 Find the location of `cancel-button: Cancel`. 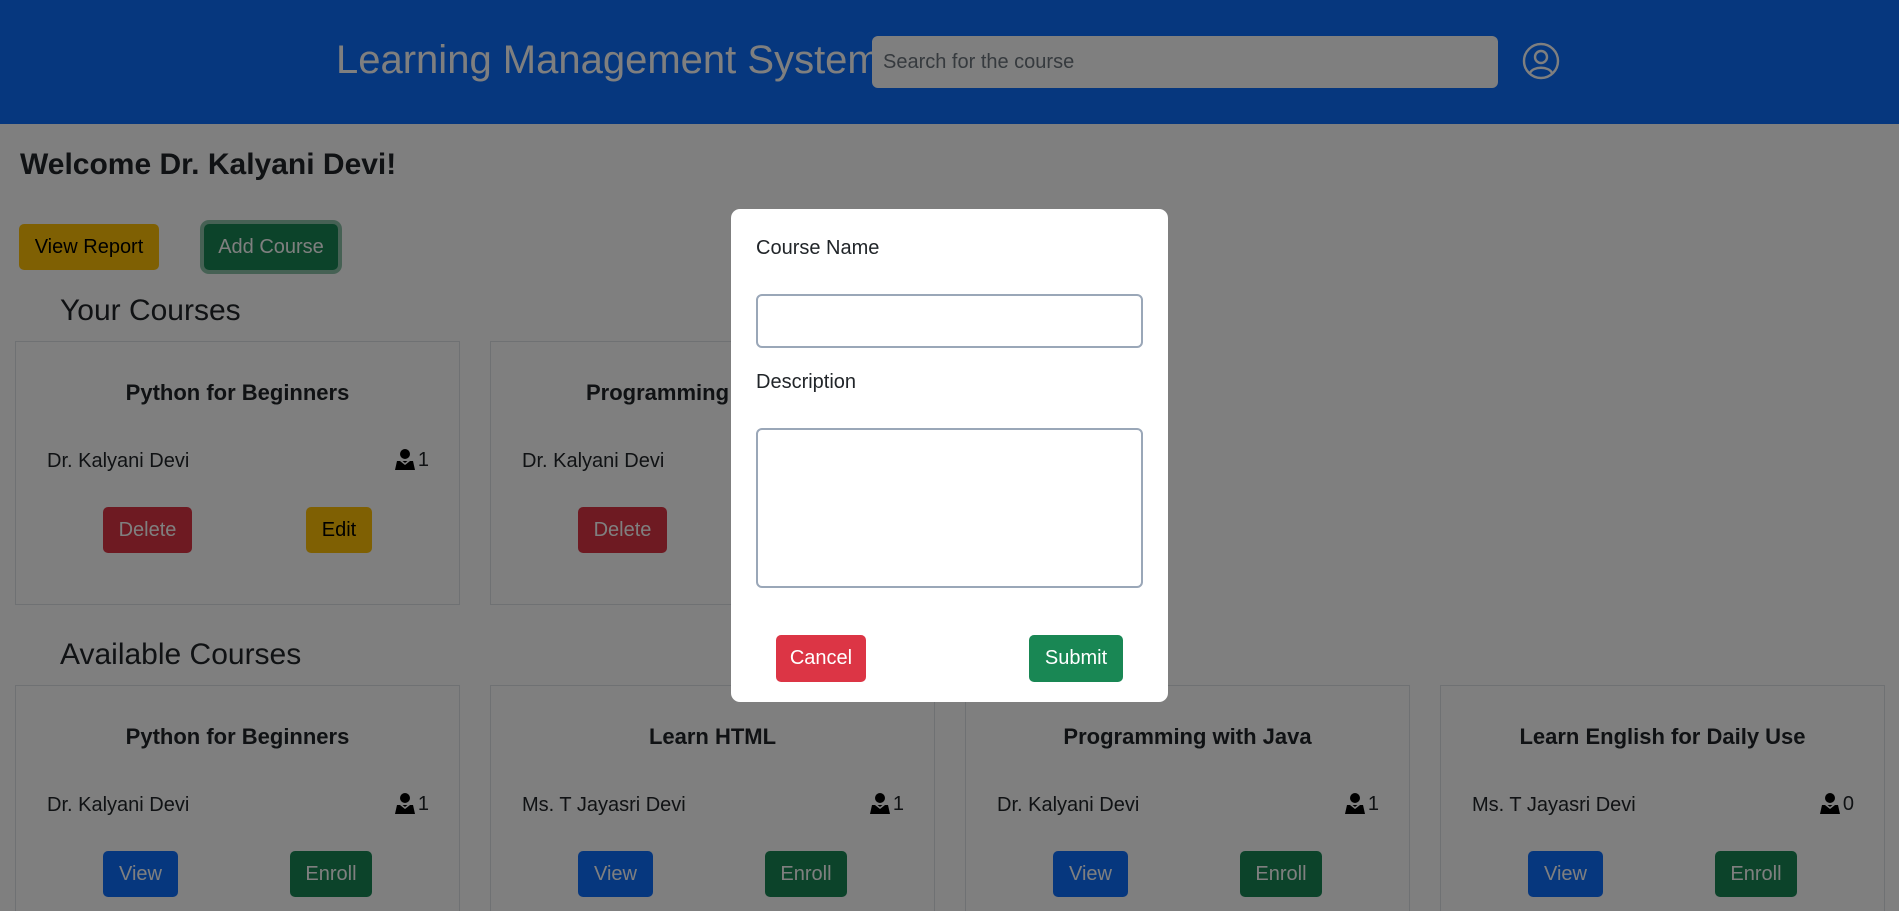

cancel-button: Cancel is located at coordinates (821, 658).